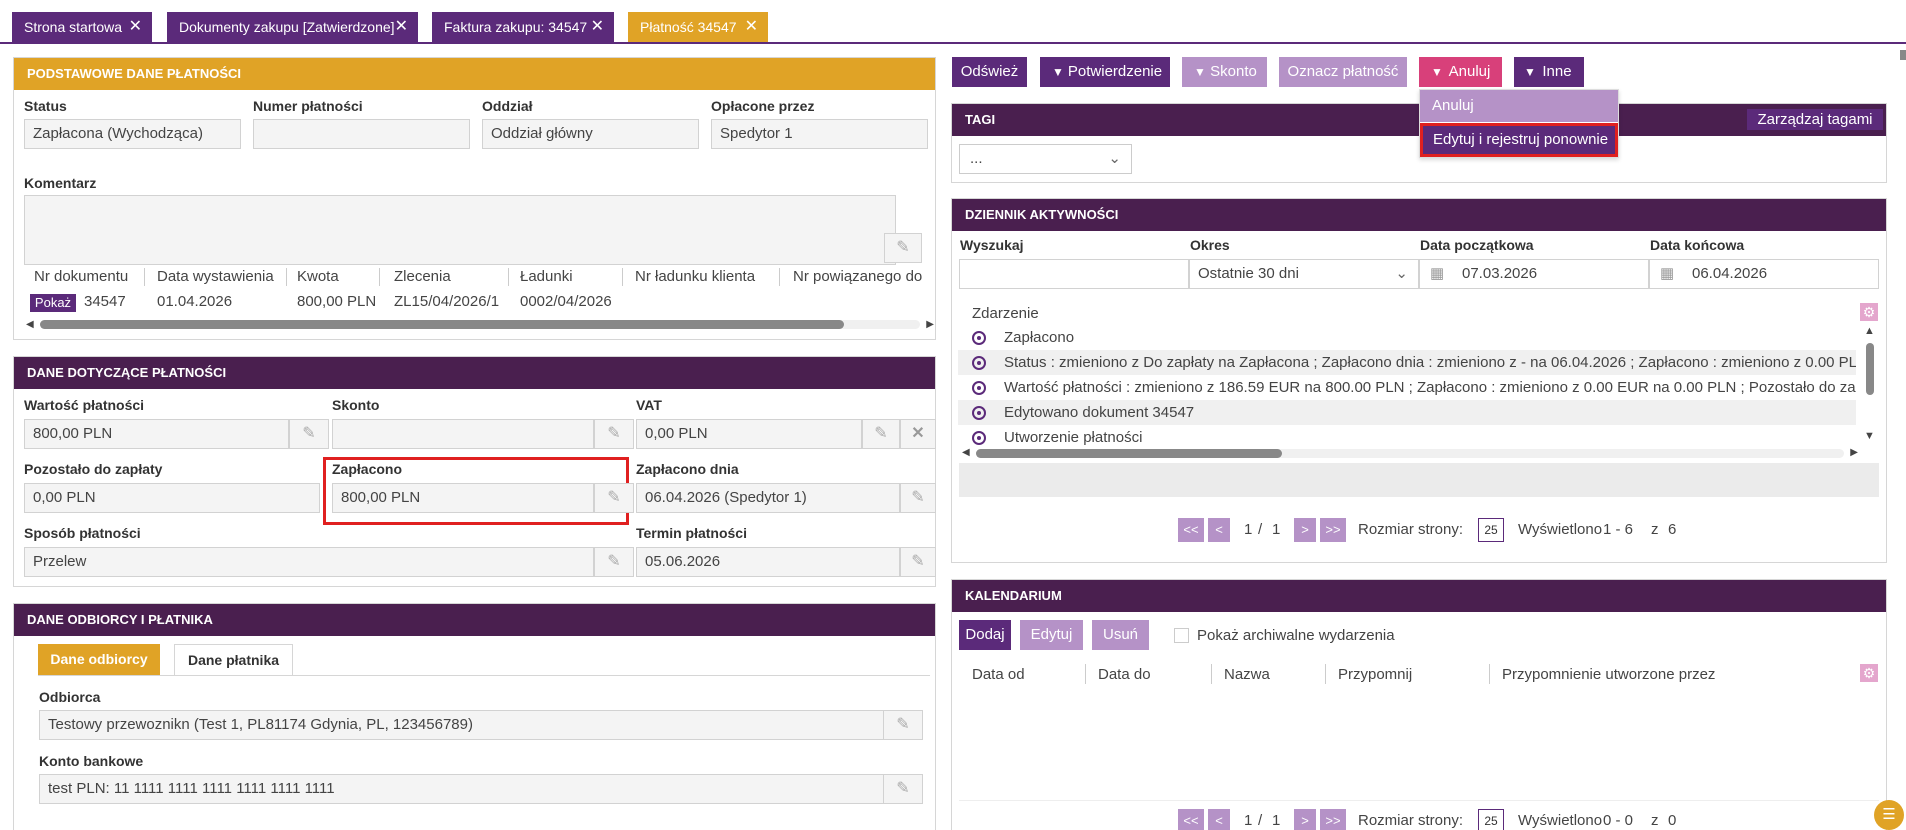  What do you see at coordinates (361, 134) in the screenshot?
I see `payment-number-field` at bounding box center [361, 134].